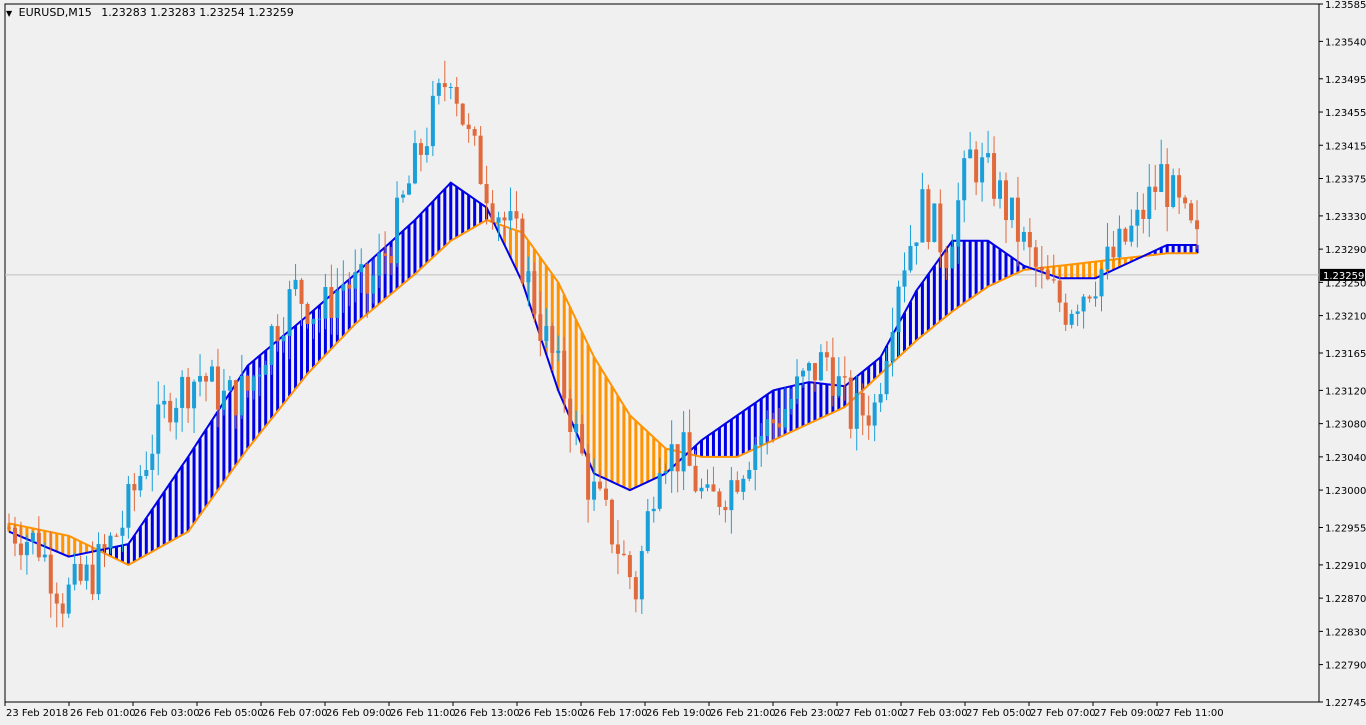 The width and height of the screenshot is (1366, 725). Describe the element at coordinates (55, 12) in the screenshot. I see `symbol-label: EURUSD,M15` at that location.